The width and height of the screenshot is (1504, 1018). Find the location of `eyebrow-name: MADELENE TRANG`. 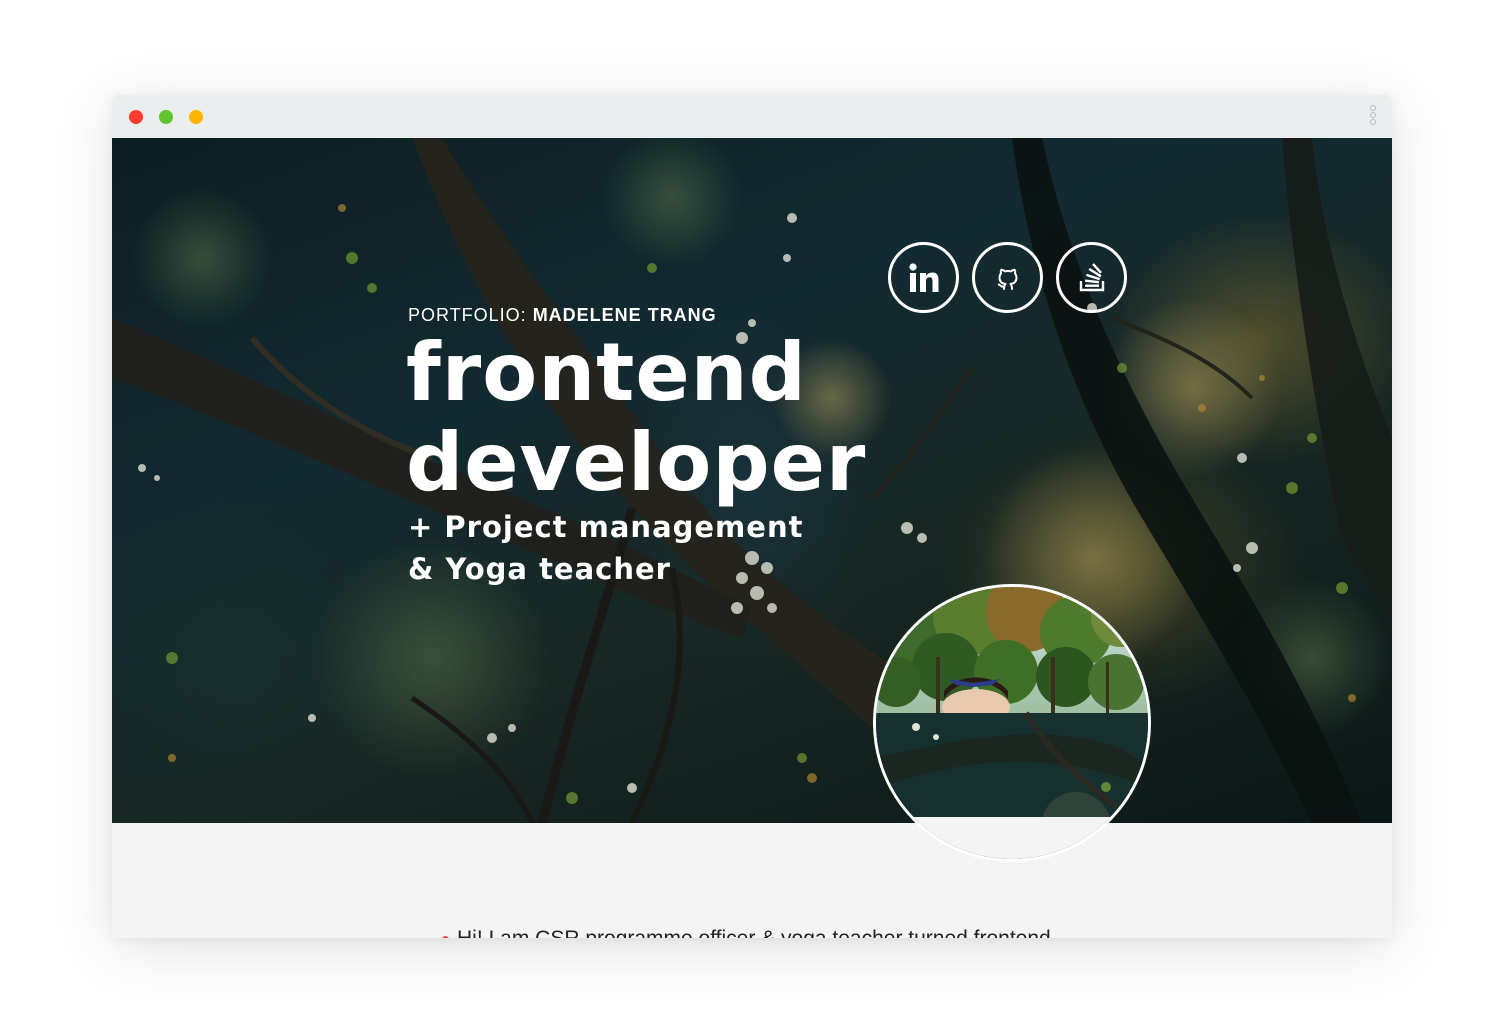

eyebrow-name: MADELENE TRANG is located at coordinates (624, 315).